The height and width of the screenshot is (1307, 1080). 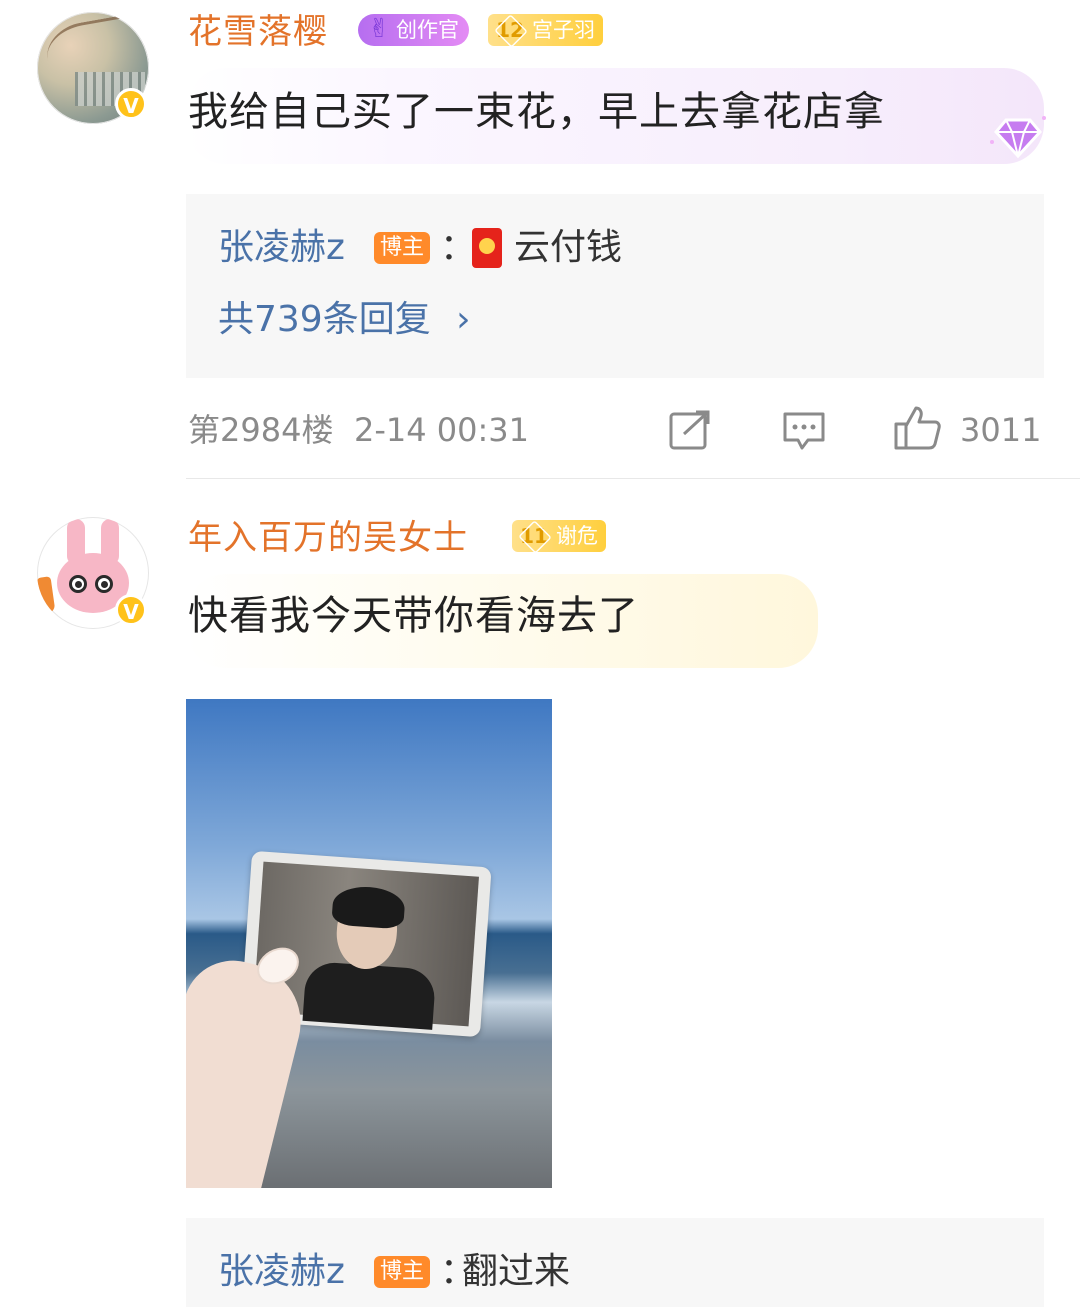 I want to click on hongbao-icon, so click(x=487, y=248).